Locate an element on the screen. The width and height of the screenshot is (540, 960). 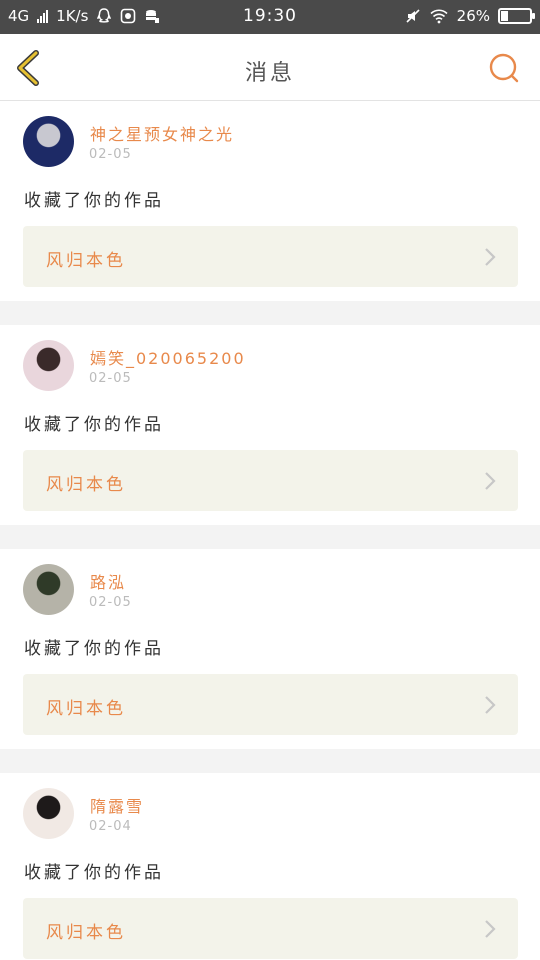
username: 路泓 is located at coordinates (108, 581).